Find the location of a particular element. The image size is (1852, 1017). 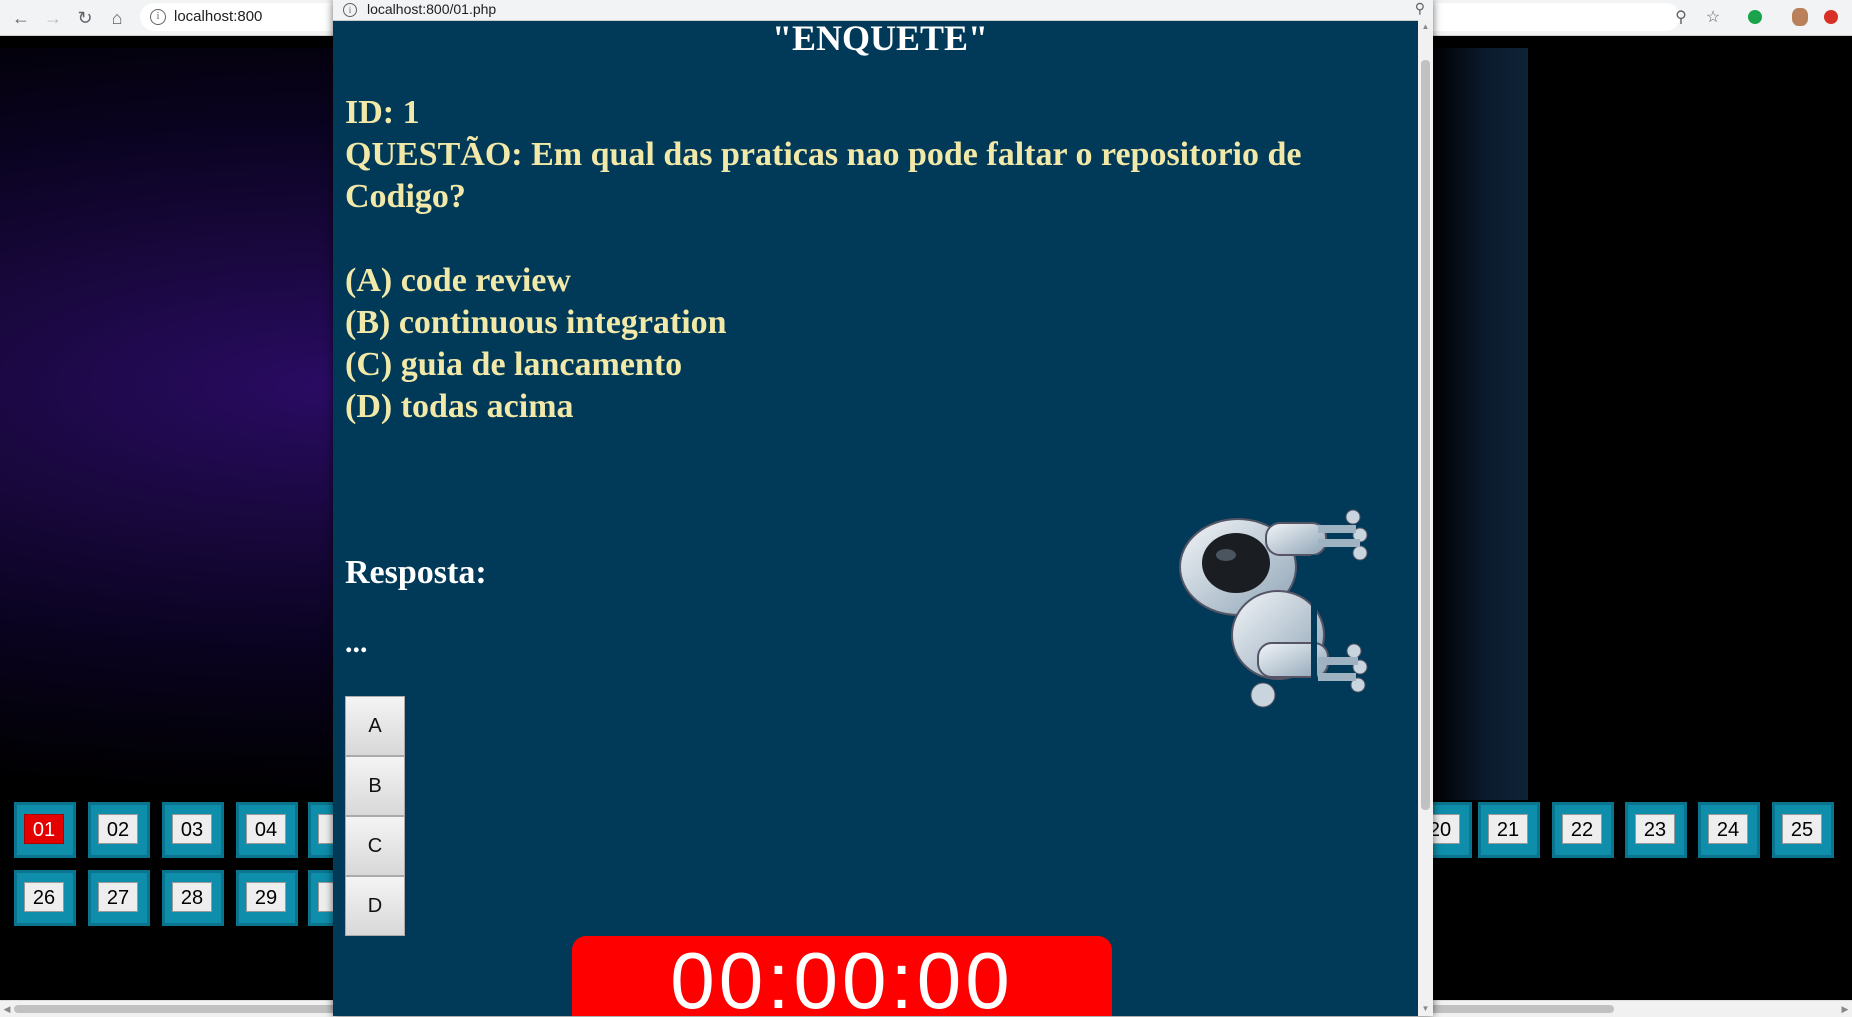

option-d: (D) todas acima is located at coordinates (459, 406).